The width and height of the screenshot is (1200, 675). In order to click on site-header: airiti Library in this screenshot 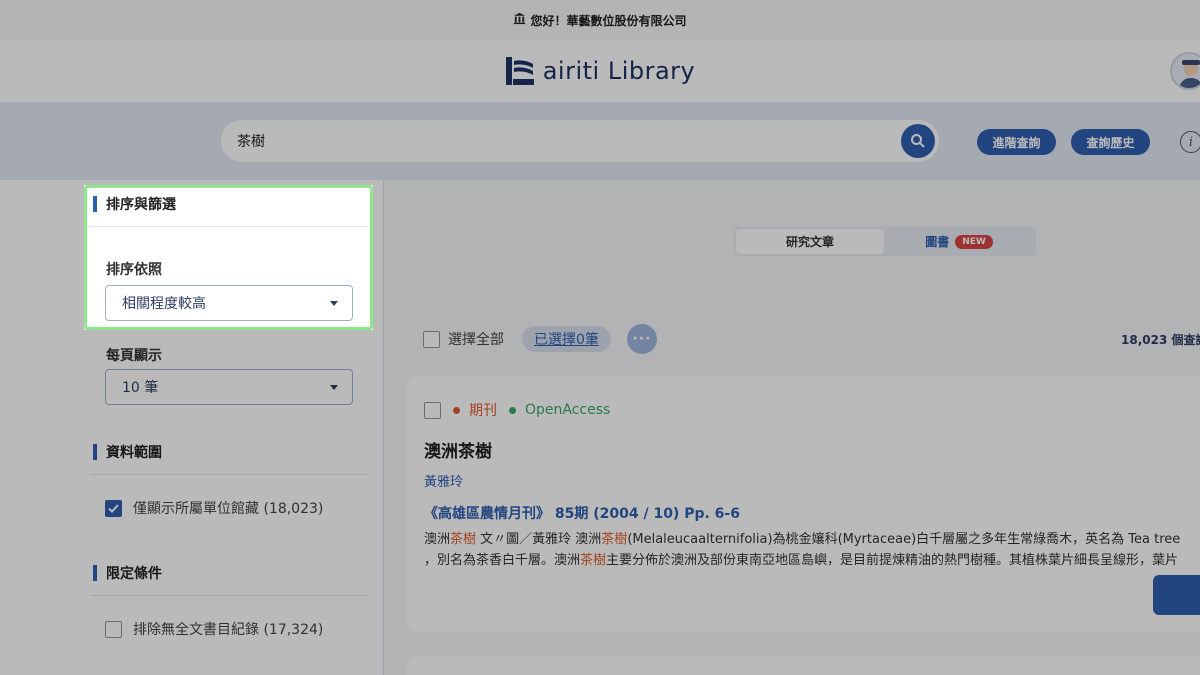, I will do `click(600, 71)`.